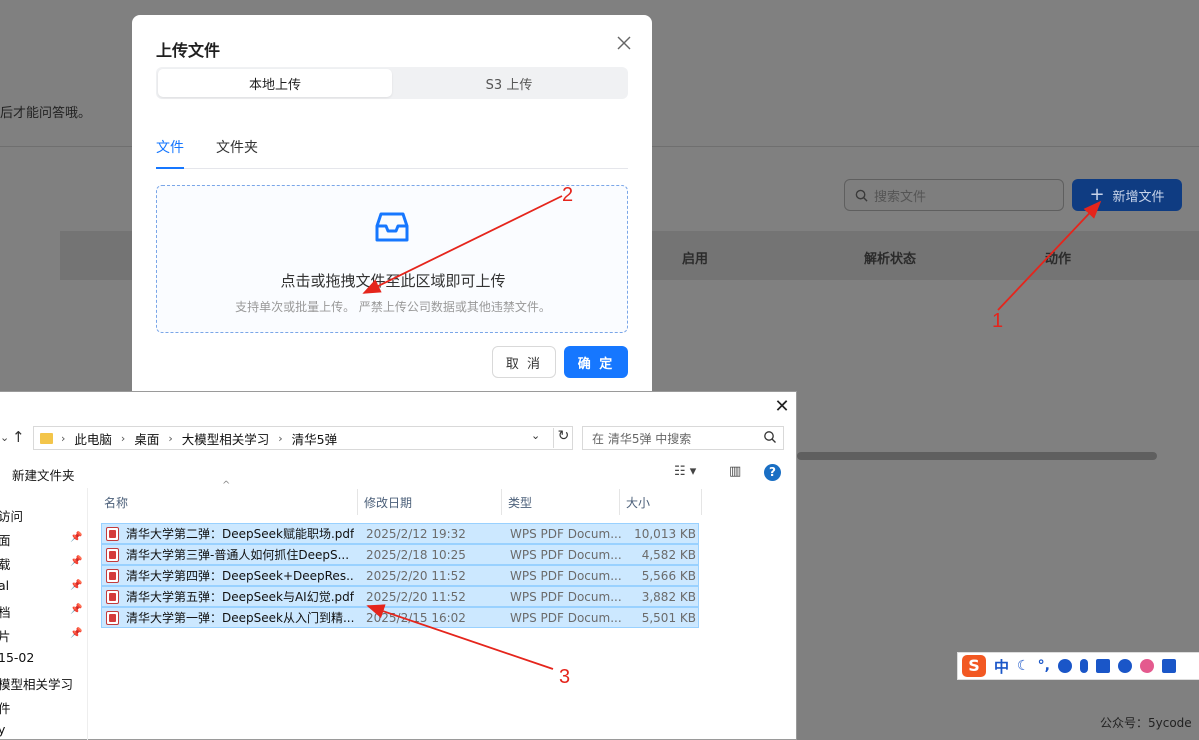  Describe the element at coordinates (770, 437) in the screenshot. I see `search-icon` at that location.